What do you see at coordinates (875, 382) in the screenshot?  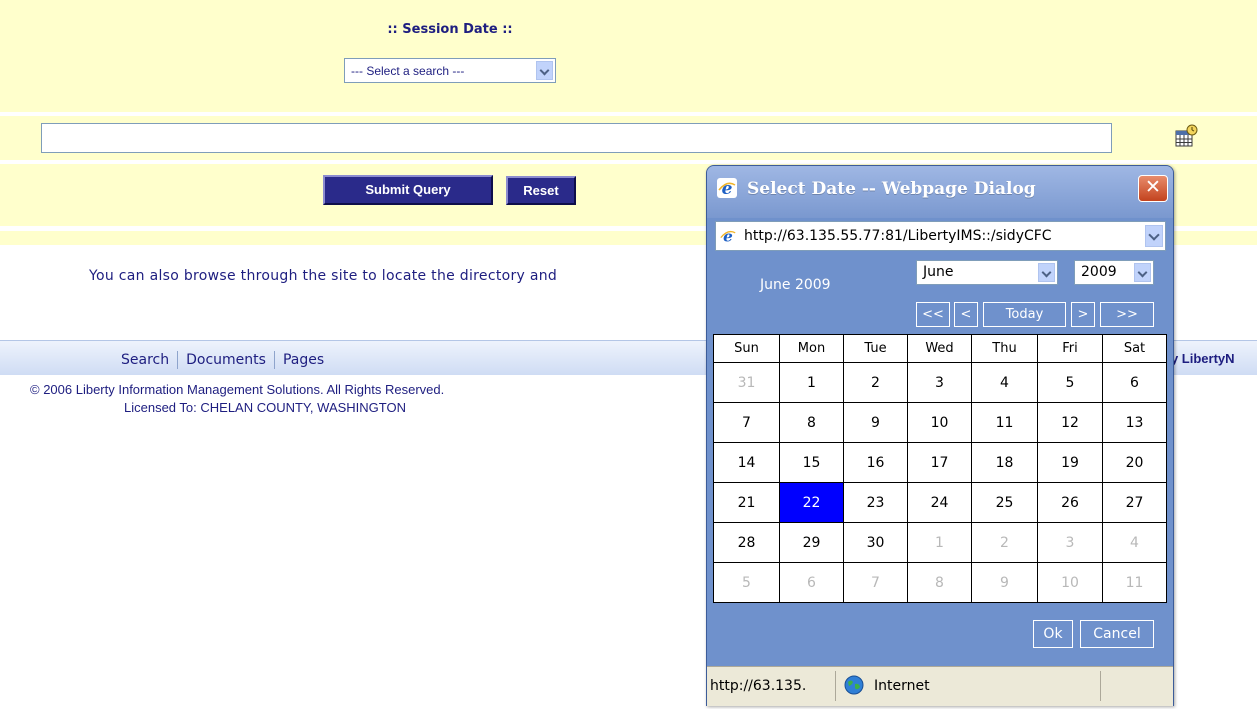 I see `day-cell: 2` at bounding box center [875, 382].